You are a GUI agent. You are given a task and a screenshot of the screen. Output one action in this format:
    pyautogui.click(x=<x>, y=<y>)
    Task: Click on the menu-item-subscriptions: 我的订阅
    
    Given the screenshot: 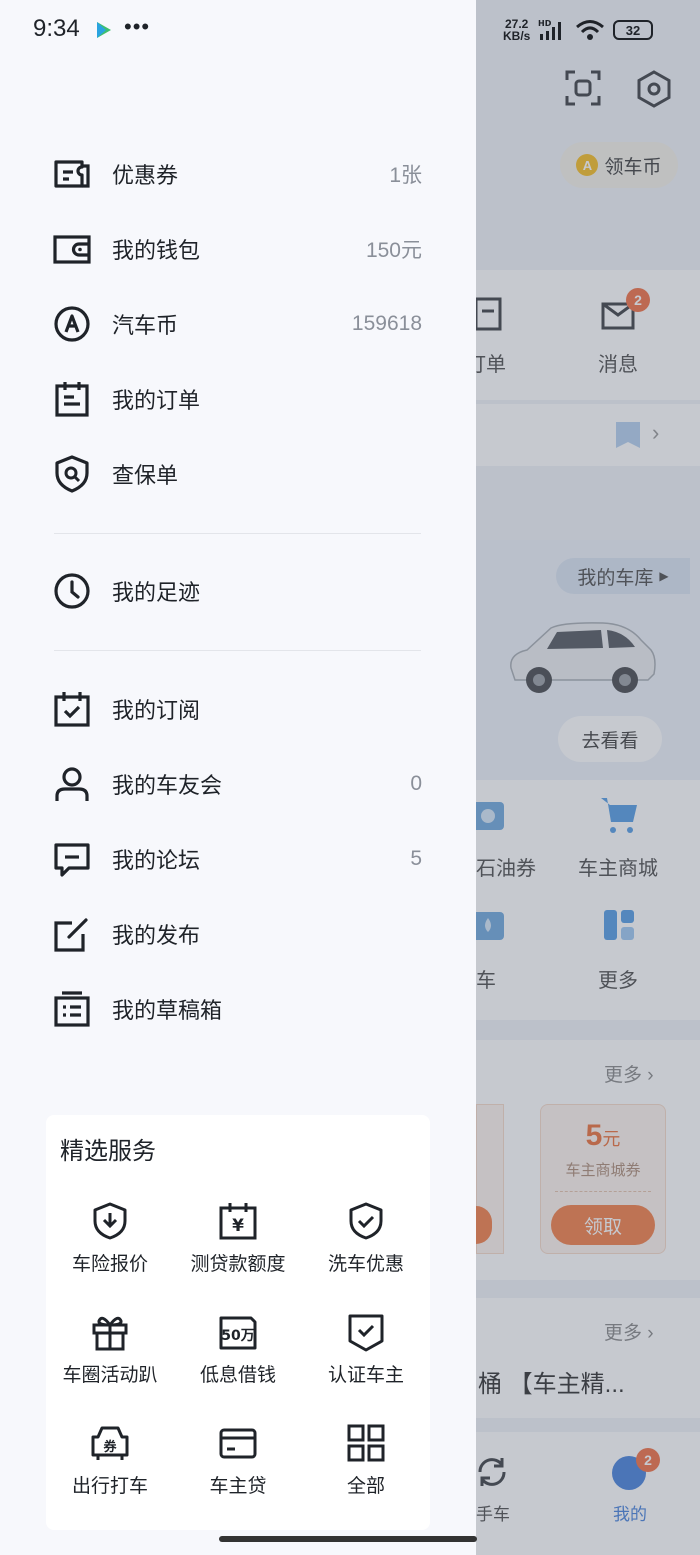 What is the action you would take?
    pyautogui.click(x=237, y=709)
    